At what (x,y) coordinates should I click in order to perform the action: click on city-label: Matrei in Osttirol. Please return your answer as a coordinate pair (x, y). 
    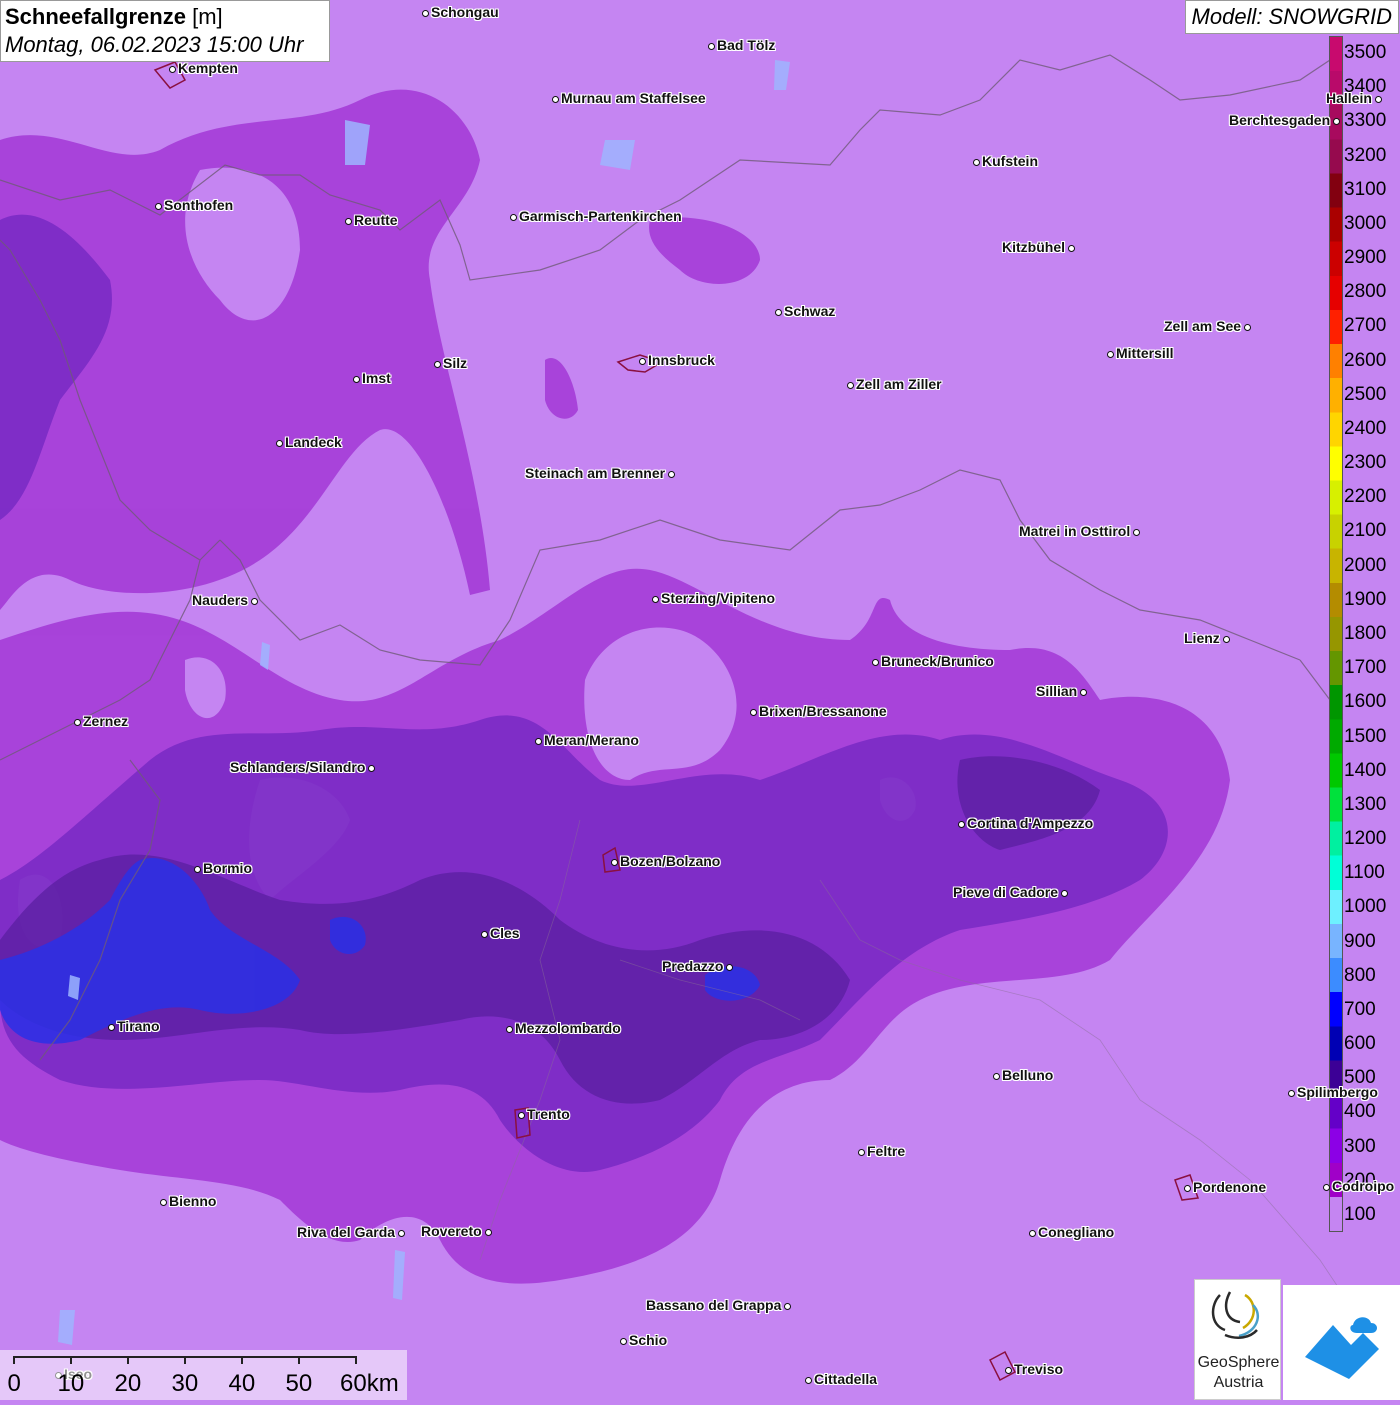
    Looking at the image, I should click on (1075, 531).